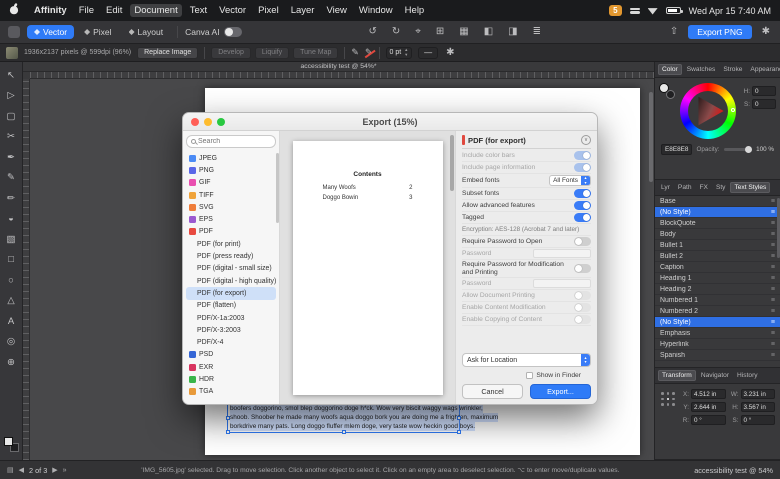  What do you see at coordinates (86, 10) in the screenshot?
I see `menu-item: File` at bounding box center [86, 10].